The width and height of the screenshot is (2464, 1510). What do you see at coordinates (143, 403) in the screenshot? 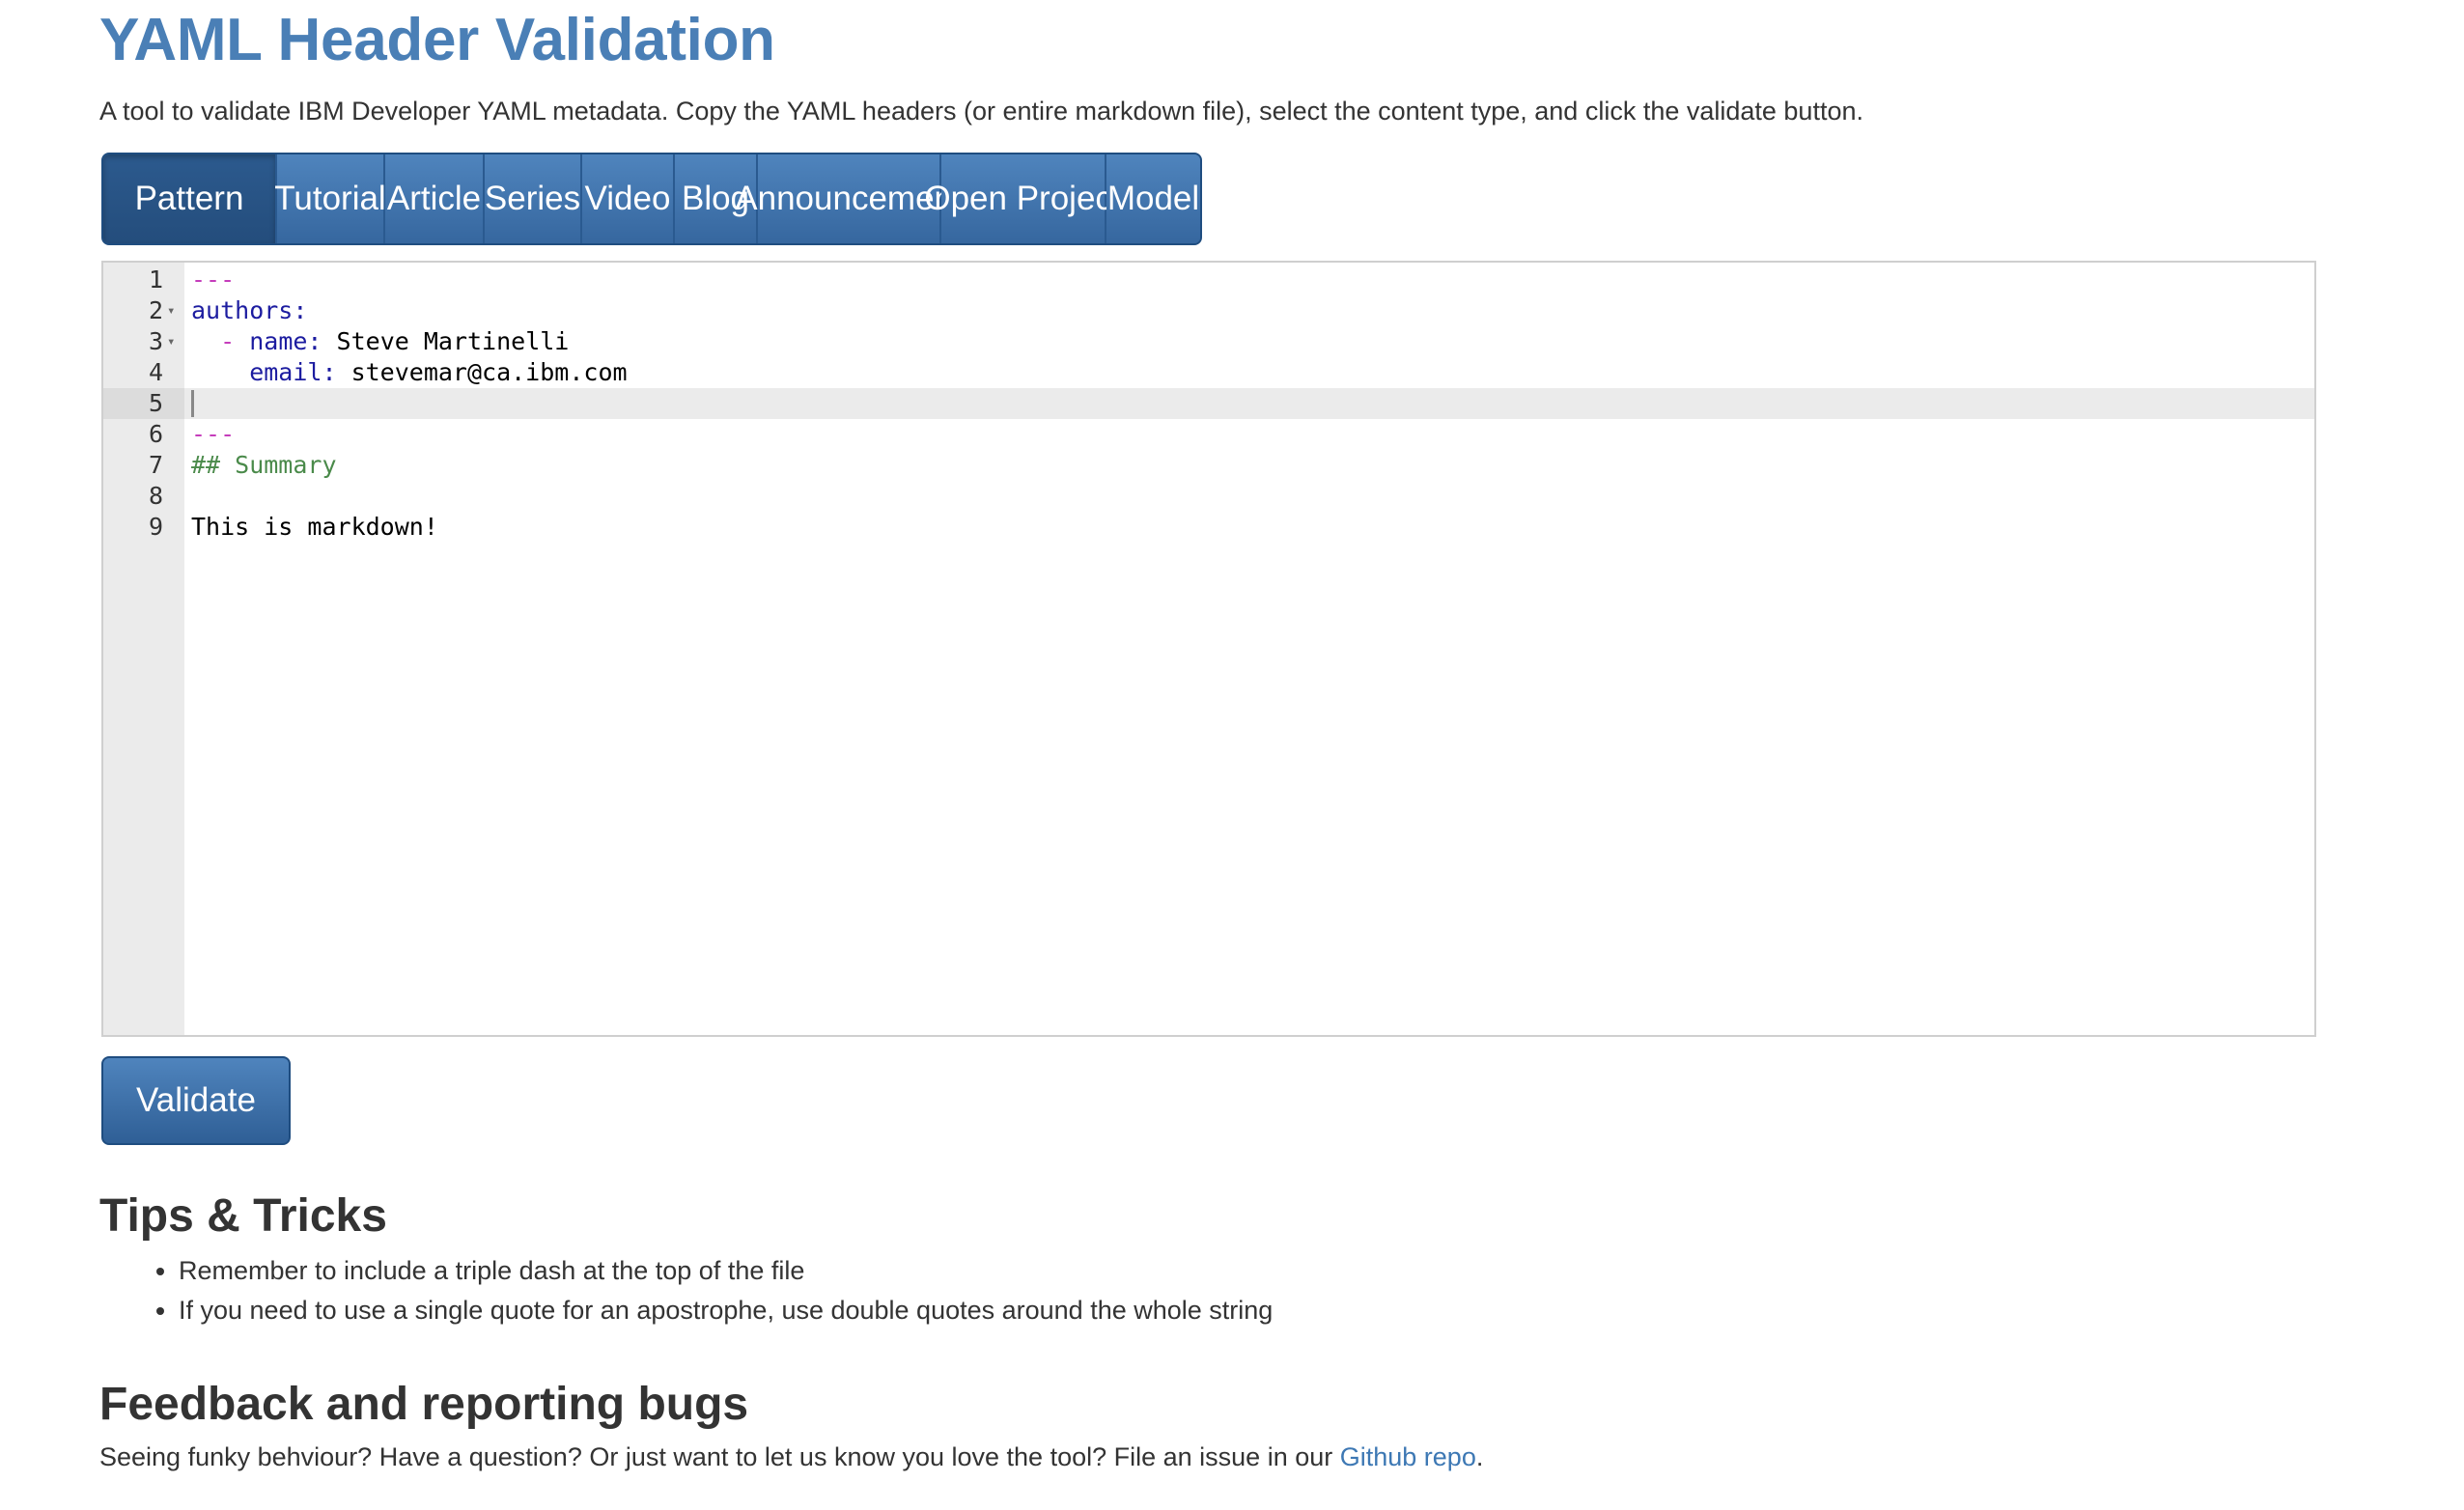
I see `line-number: 5` at bounding box center [143, 403].